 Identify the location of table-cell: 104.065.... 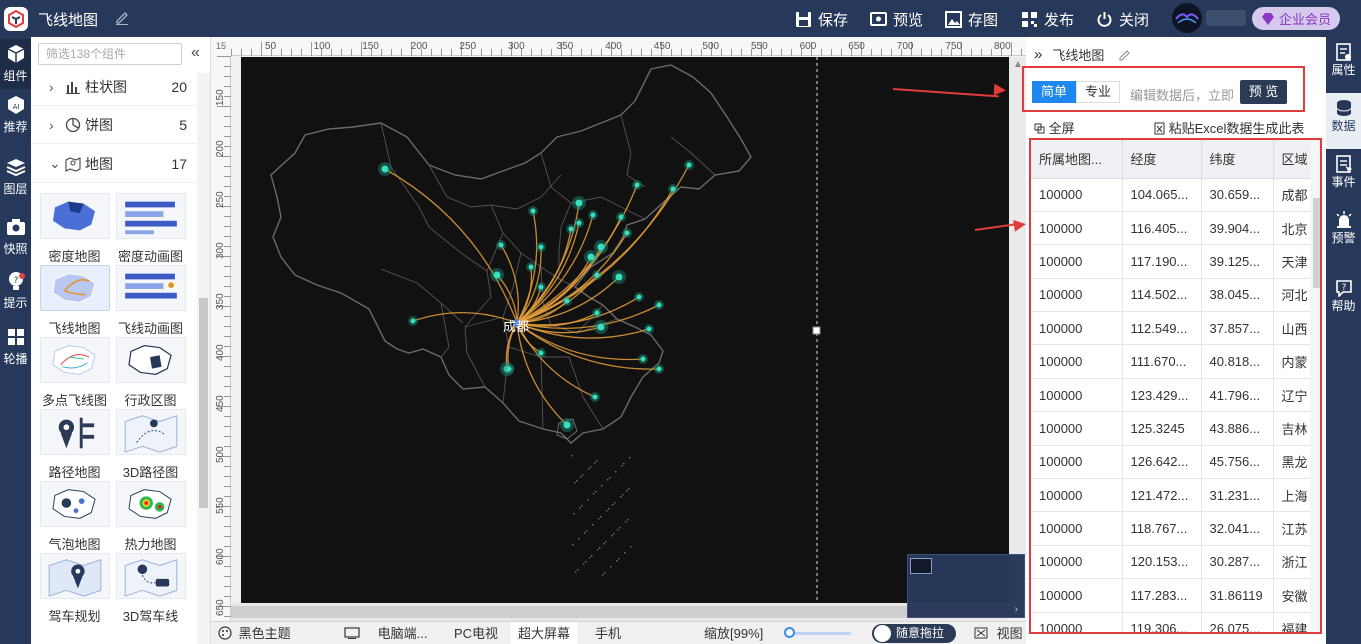
(1162, 195).